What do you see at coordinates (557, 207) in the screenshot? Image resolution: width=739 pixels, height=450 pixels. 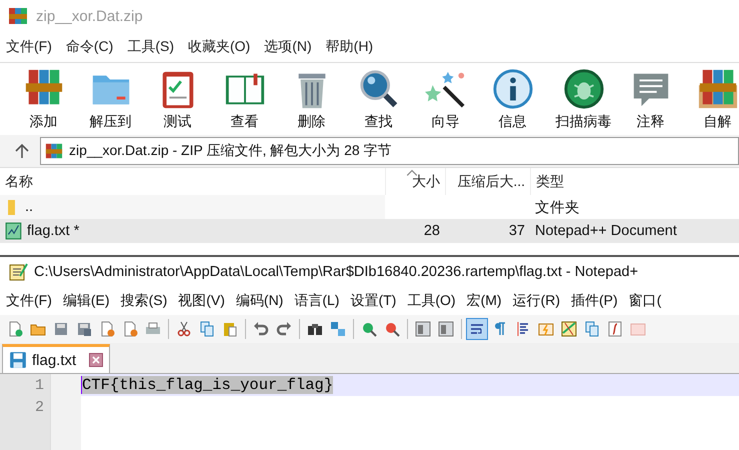 I see `file-type: 文件夹` at bounding box center [557, 207].